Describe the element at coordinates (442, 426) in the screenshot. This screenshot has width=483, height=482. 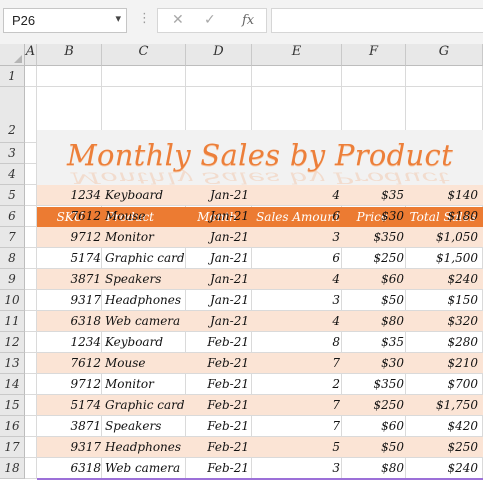
I see `cell-total: $420` at that location.